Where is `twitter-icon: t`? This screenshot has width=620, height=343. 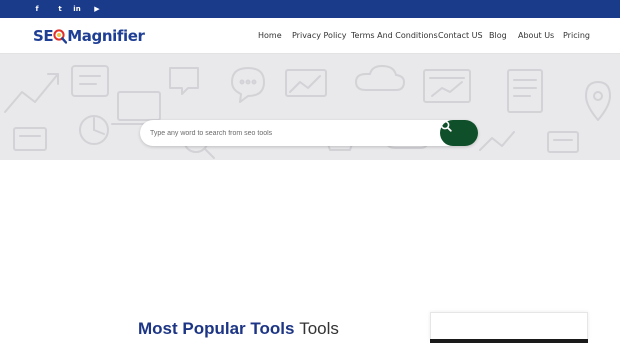
twitter-icon: t is located at coordinates (60, 9).